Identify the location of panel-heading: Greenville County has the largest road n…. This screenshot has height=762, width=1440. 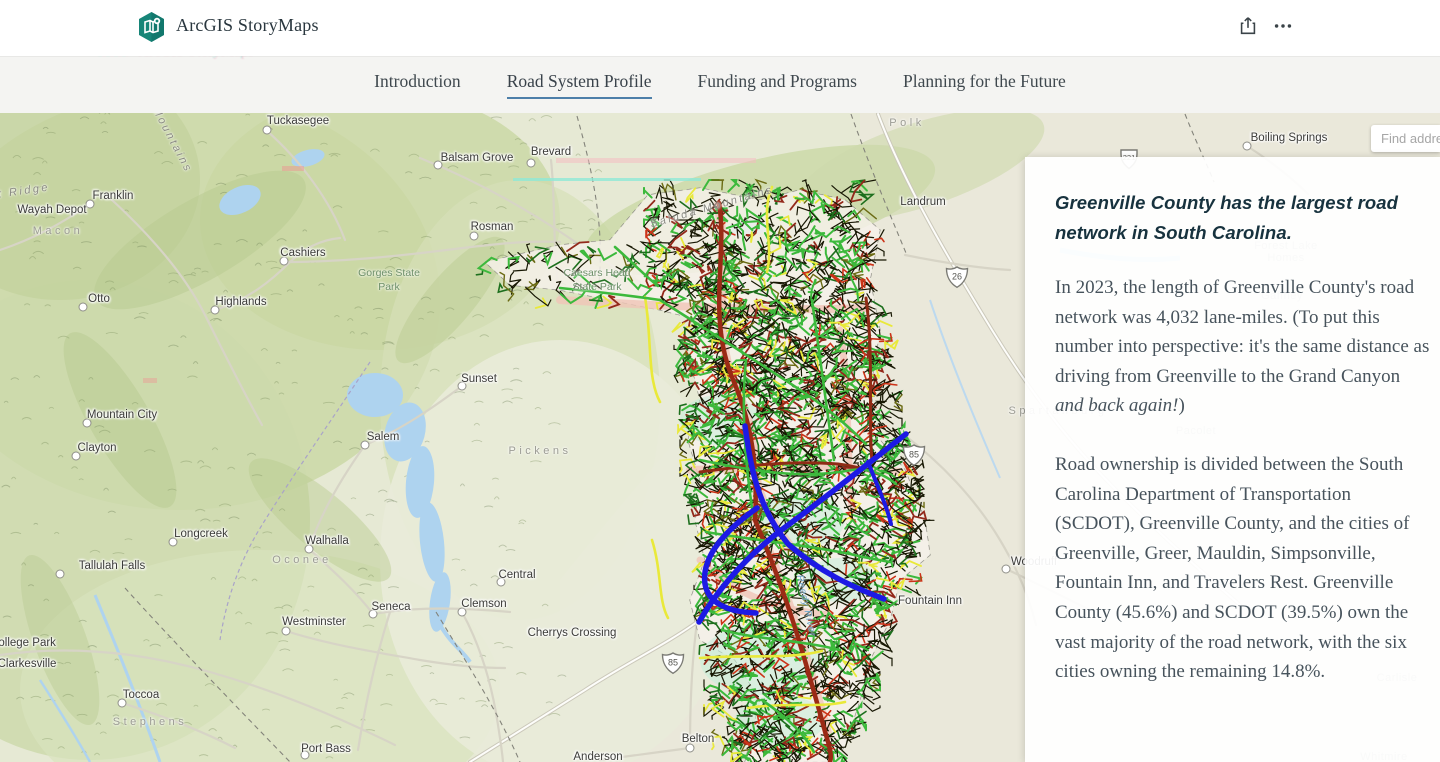
(1227, 217).